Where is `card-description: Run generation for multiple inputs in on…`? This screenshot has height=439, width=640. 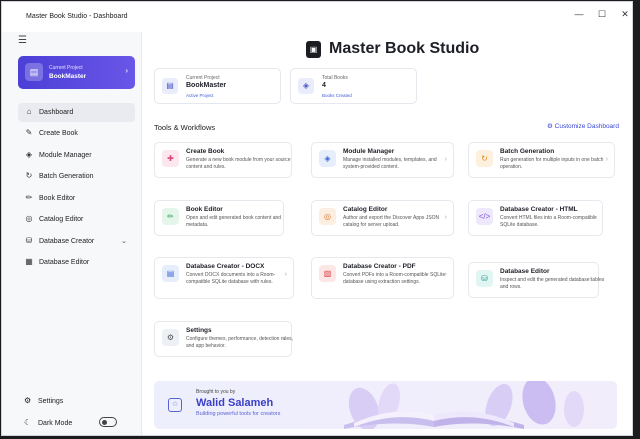 card-description: Run generation for multiple inputs in on… is located at coordinates (552, 163).